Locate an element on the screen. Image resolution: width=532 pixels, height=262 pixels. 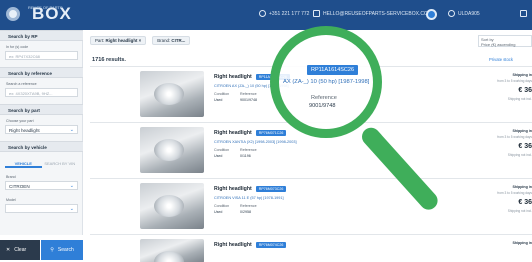
result-title: Right headlight RP11A1614SC26 is located at coordinates (252, 77).